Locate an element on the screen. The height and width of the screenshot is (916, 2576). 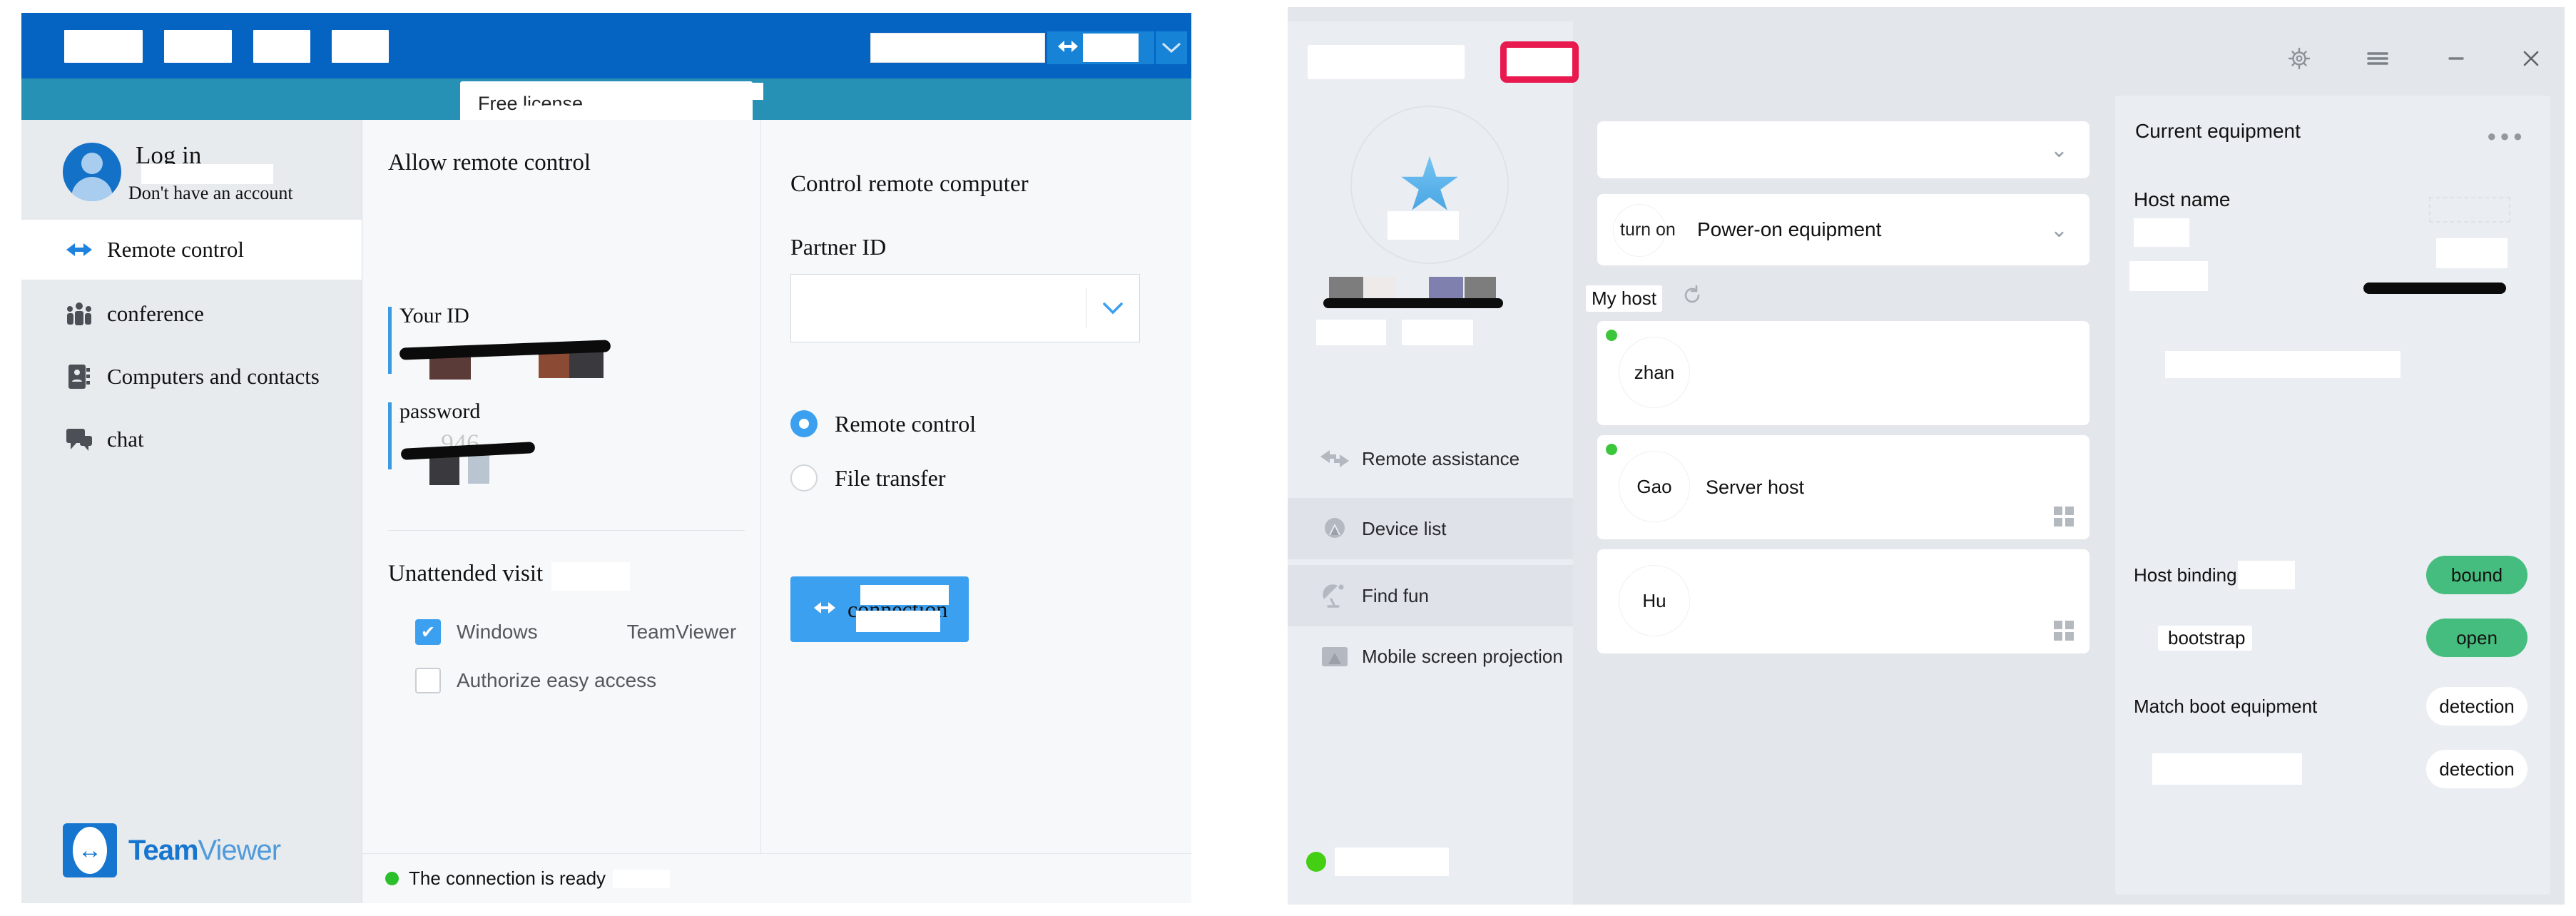
teamviewer-logo-text: TeamViewer is located at coordinates (205, 850).